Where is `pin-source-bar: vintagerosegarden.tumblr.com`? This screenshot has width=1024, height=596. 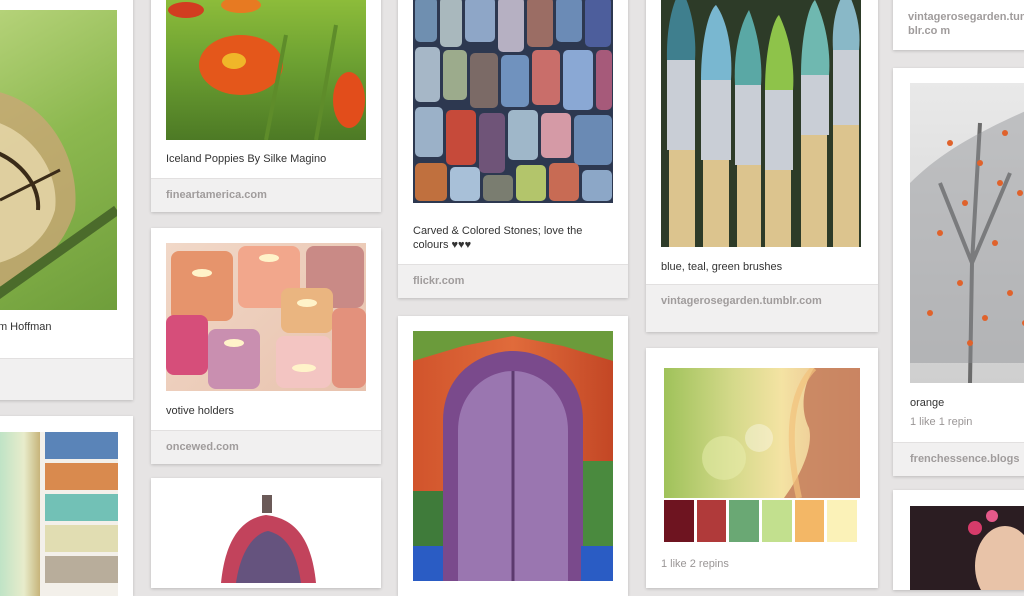
pin-source-bar: vintagerosegarden.tumblr.com is located at coordinates (762, 308).